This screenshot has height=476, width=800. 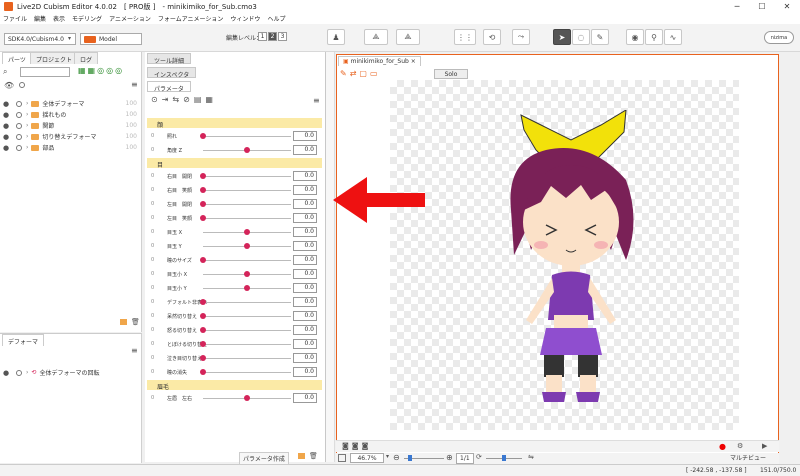 I want to click on brush-tool-icon: ✎, so click(x=600, y=37).